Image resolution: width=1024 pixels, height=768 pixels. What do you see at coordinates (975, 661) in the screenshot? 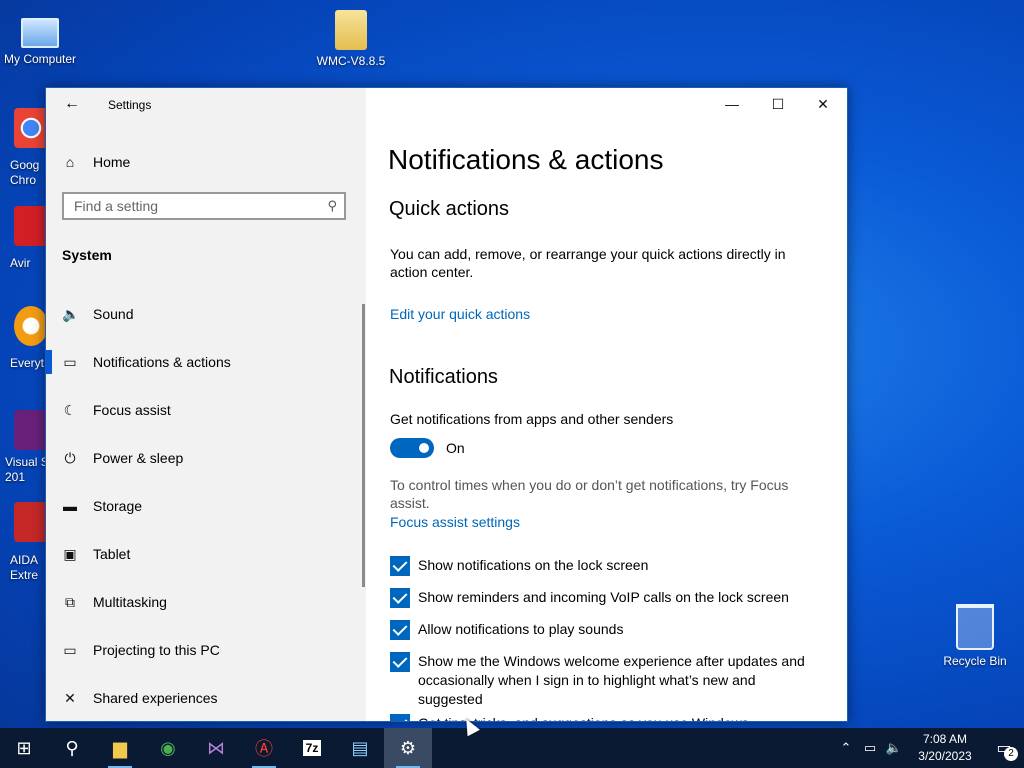
I see `desktop-icon-label: Recycle Bin` at bounding box center [975, 661].